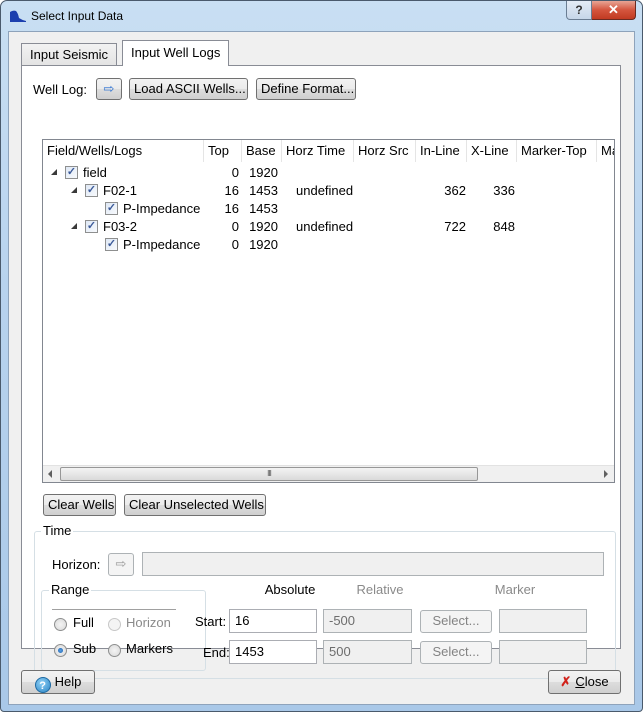 Image resolution: width=643 pixels, height=712 pixels. Describe the element at coordinates (605, 151) in the screenshot. I see `column-header-marker-bottom: Ma` at that location.